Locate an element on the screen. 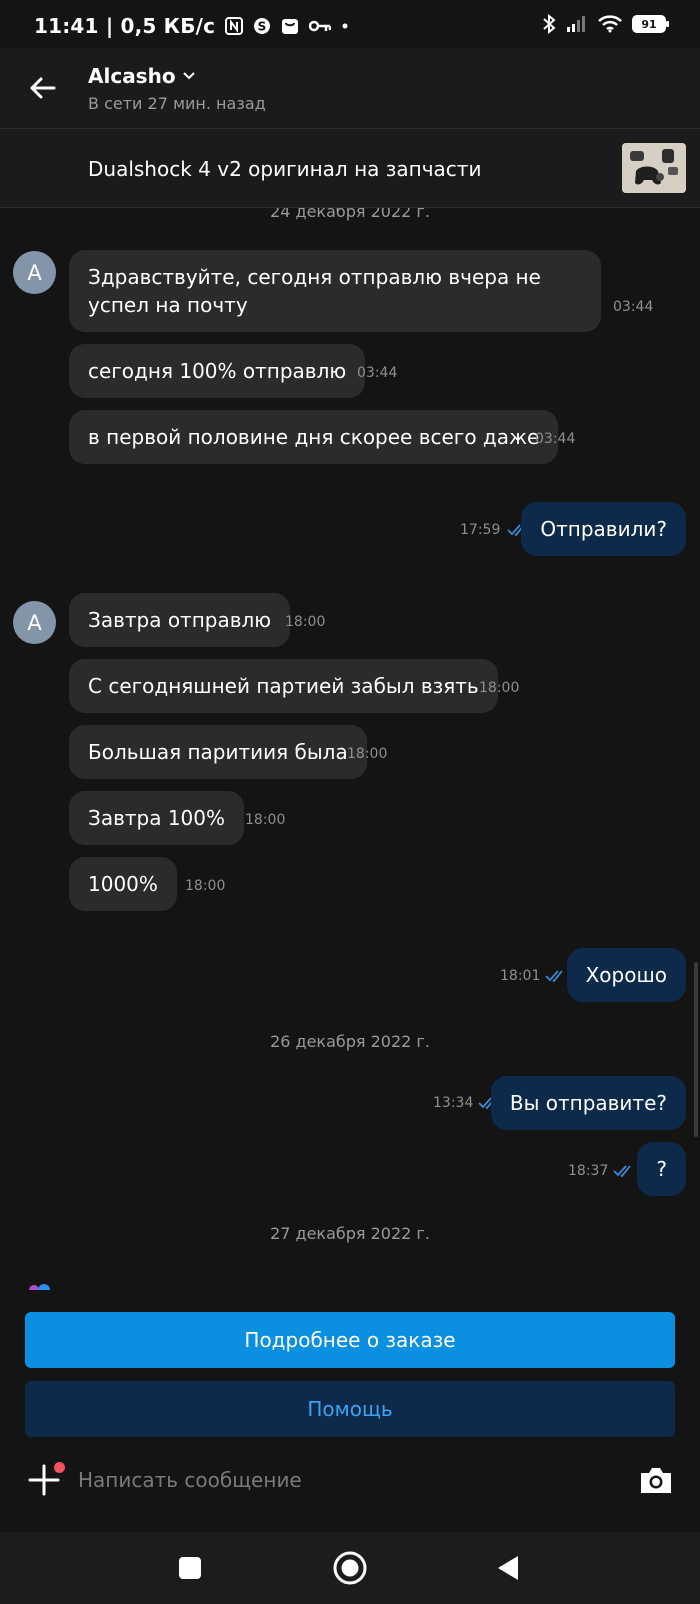 This screenshot has width=700, height=1604. date-separator: 24 декабря 2022 г. is located at coordinates (350, 214).